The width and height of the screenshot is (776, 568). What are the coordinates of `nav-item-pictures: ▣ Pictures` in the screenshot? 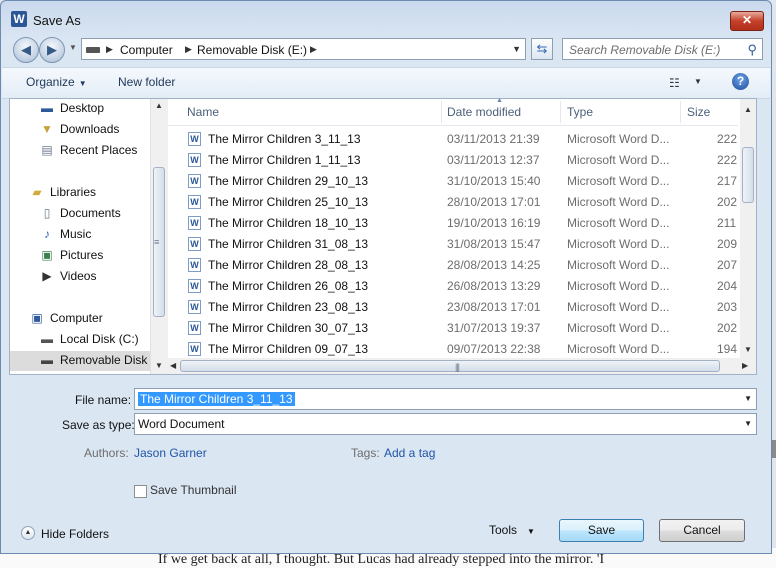 It's located at (94, 256).